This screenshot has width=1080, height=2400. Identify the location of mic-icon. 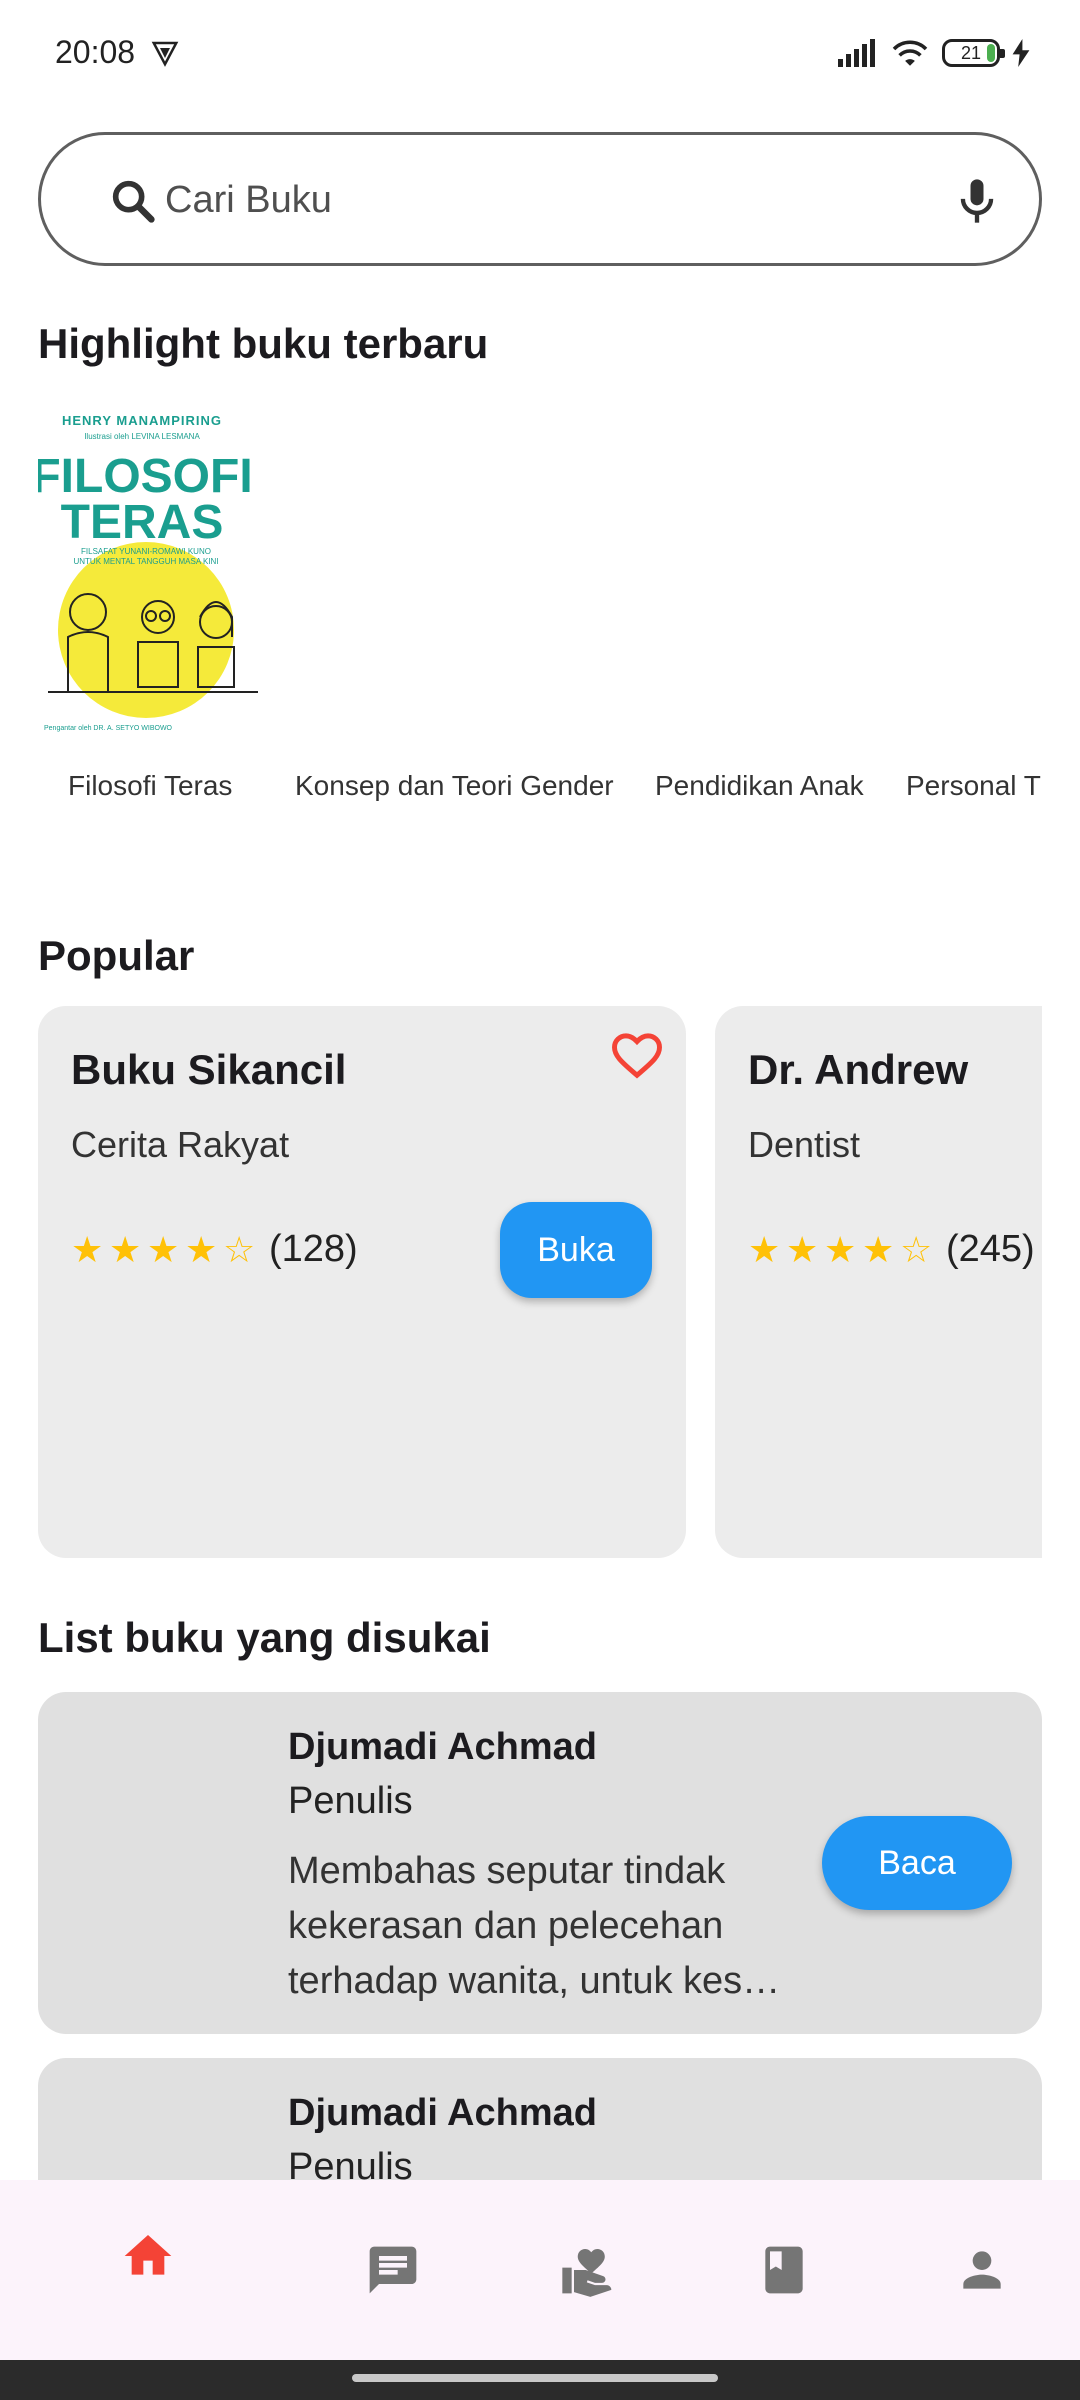
(977, 201).